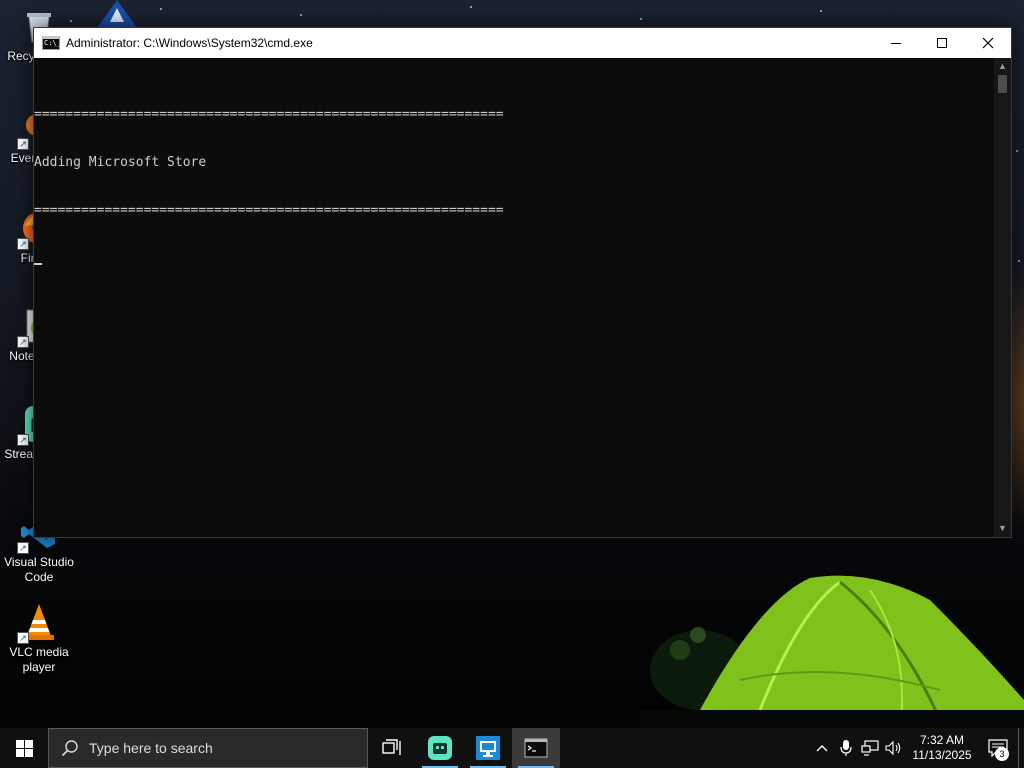 The width and height of the screenshot is (1024, 768). I want to click on volume-icon, so click(893, 748).